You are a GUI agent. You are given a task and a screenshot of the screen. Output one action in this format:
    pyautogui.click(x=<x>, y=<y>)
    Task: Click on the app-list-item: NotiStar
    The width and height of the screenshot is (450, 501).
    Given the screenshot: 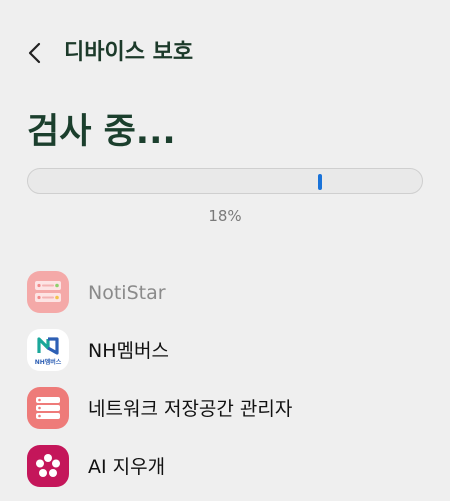 What is the action you would take?
    pyautogui.click(x=225, y=293)
    